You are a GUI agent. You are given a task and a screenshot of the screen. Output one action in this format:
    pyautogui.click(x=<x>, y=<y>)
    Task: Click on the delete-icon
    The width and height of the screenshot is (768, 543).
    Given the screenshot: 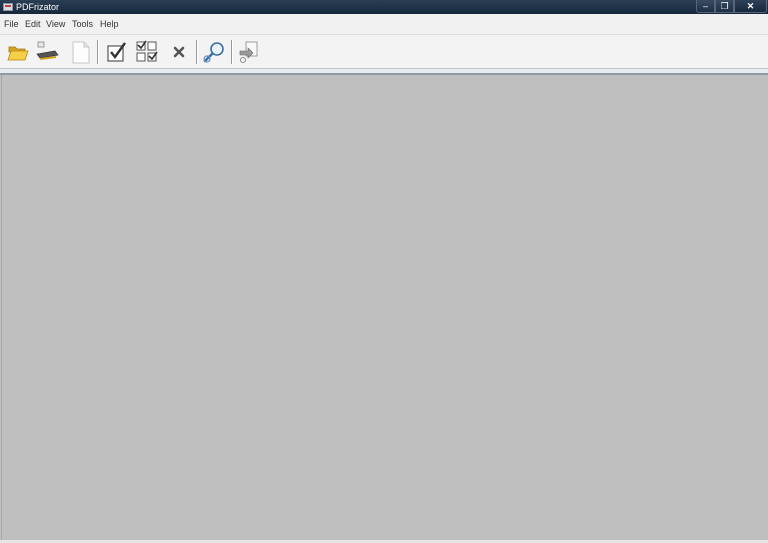 What is the action you would take?
    pyautogui.click(x=179, y=52)
    